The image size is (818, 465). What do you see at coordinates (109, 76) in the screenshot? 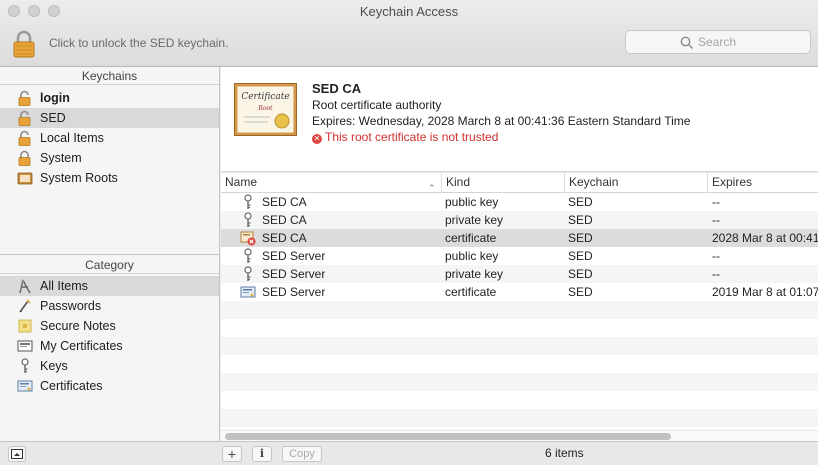
I see `keychains-header: Keychains` at bounding box center [109, 76].